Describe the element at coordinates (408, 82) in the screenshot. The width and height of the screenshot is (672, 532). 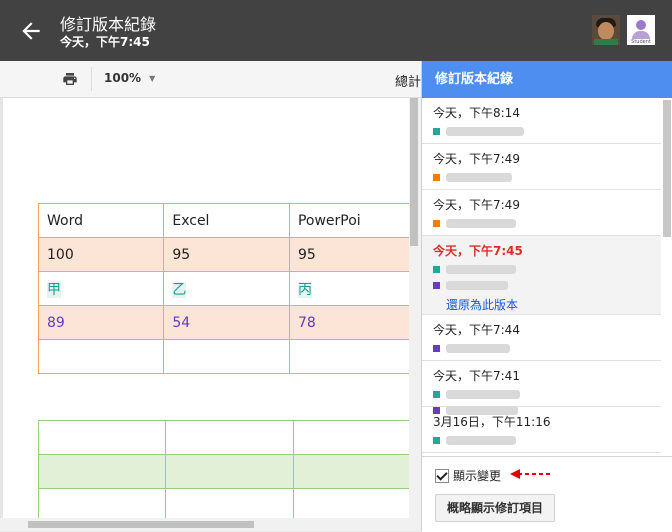
I see `toolbar-total-label: 總計` at that location.